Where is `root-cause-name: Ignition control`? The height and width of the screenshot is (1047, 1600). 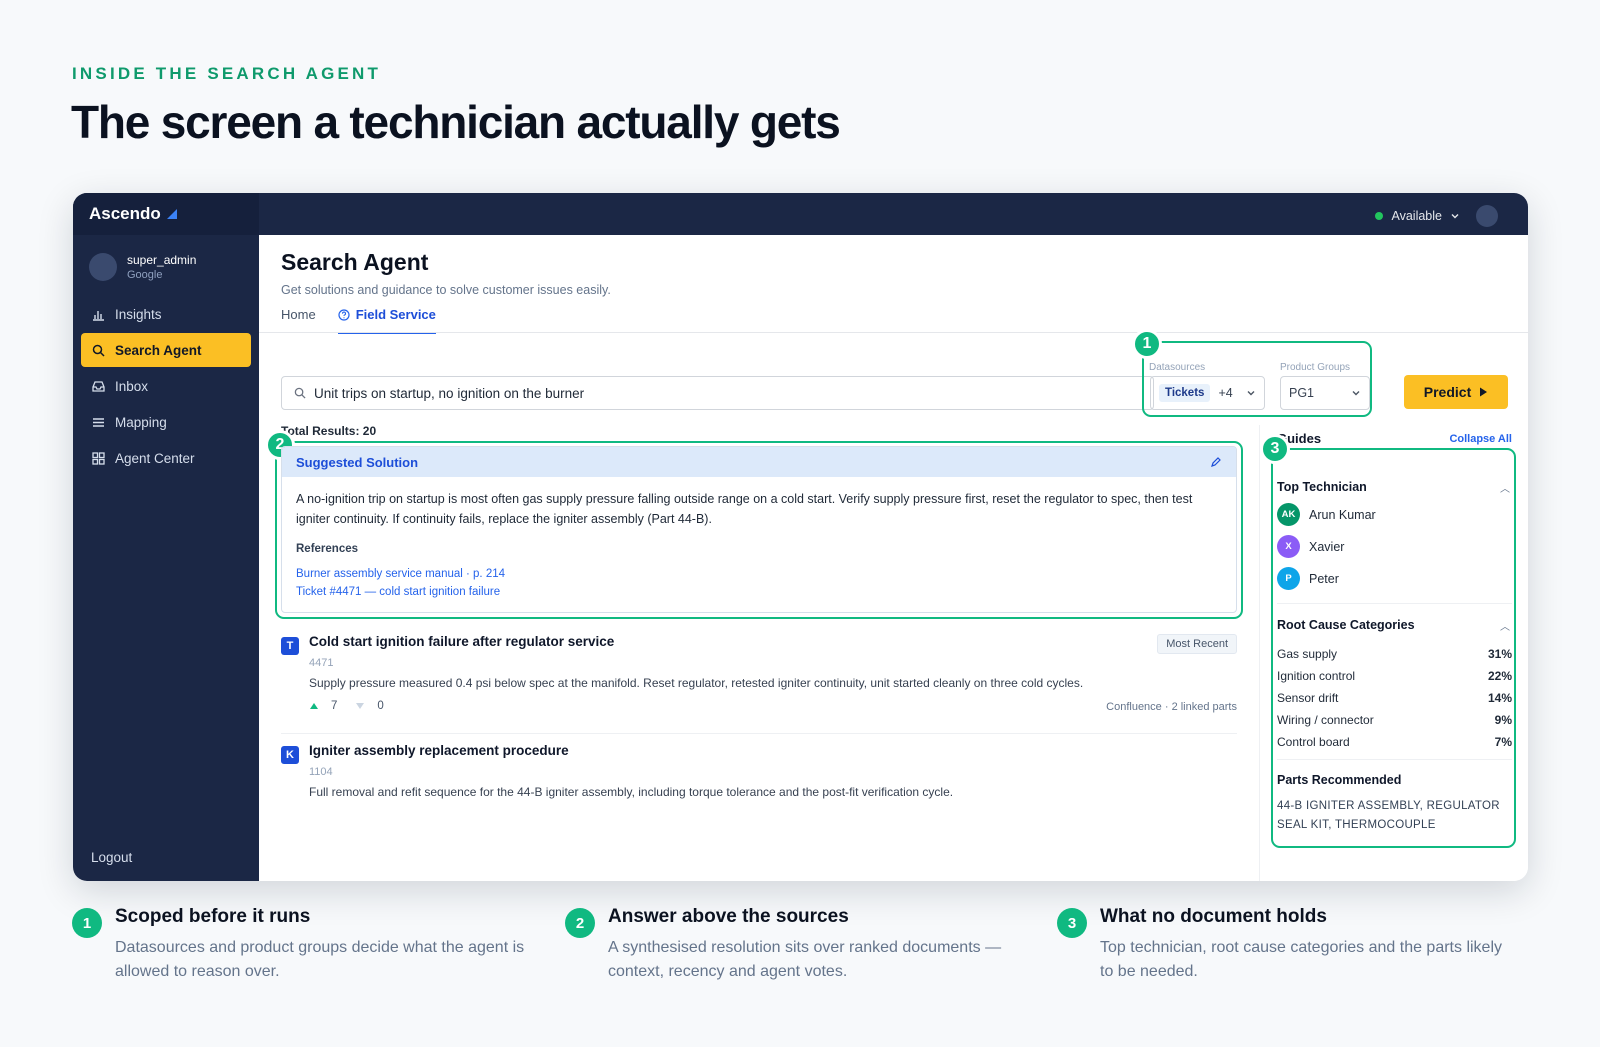
root-cause-name: Ignition control is located at coordinates (1316, 676).